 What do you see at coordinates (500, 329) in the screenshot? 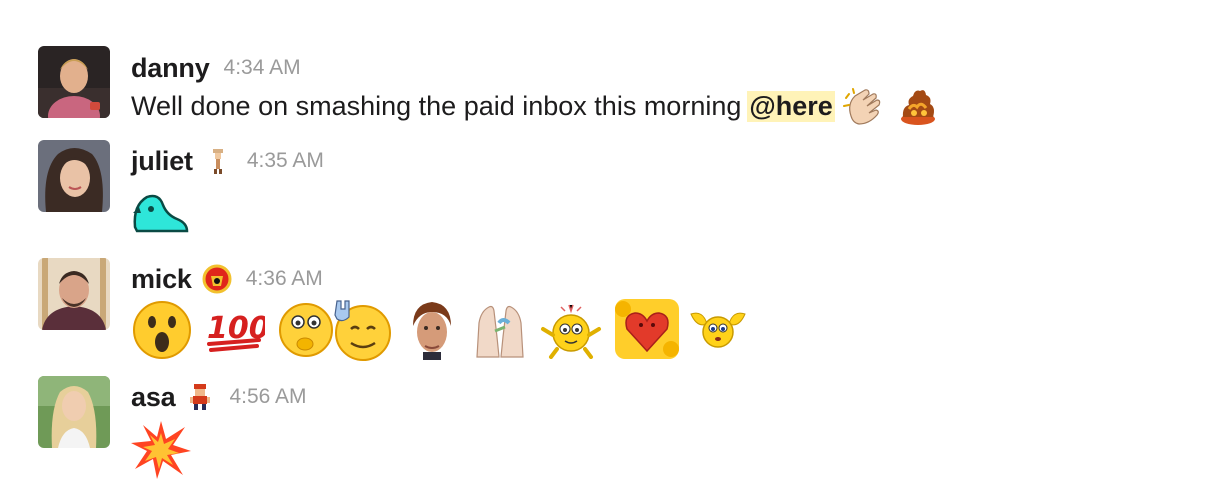
I see `praying-hands-emoji` at bounding box center [500, 329].